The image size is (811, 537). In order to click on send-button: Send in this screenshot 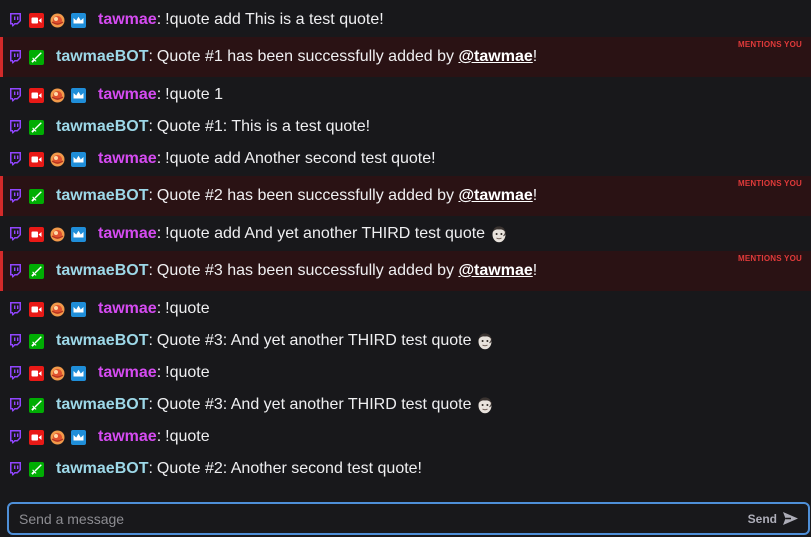, I will do `click(773, 519)`.